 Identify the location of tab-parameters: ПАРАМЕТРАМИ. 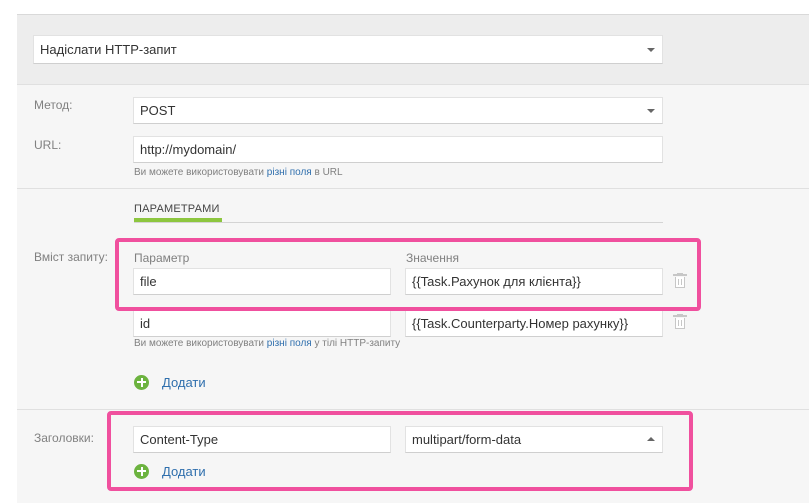
(177, 209).